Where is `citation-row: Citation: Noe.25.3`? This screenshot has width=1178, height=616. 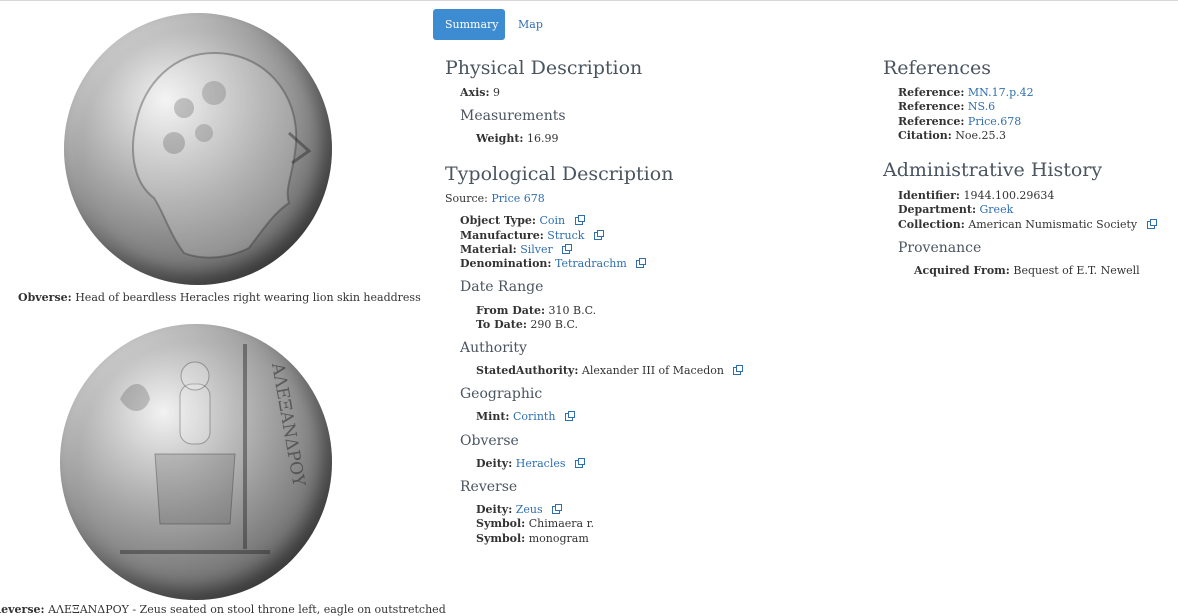
citation-row: Citation: Noe.25.3 is located at coordinates (952, 135).